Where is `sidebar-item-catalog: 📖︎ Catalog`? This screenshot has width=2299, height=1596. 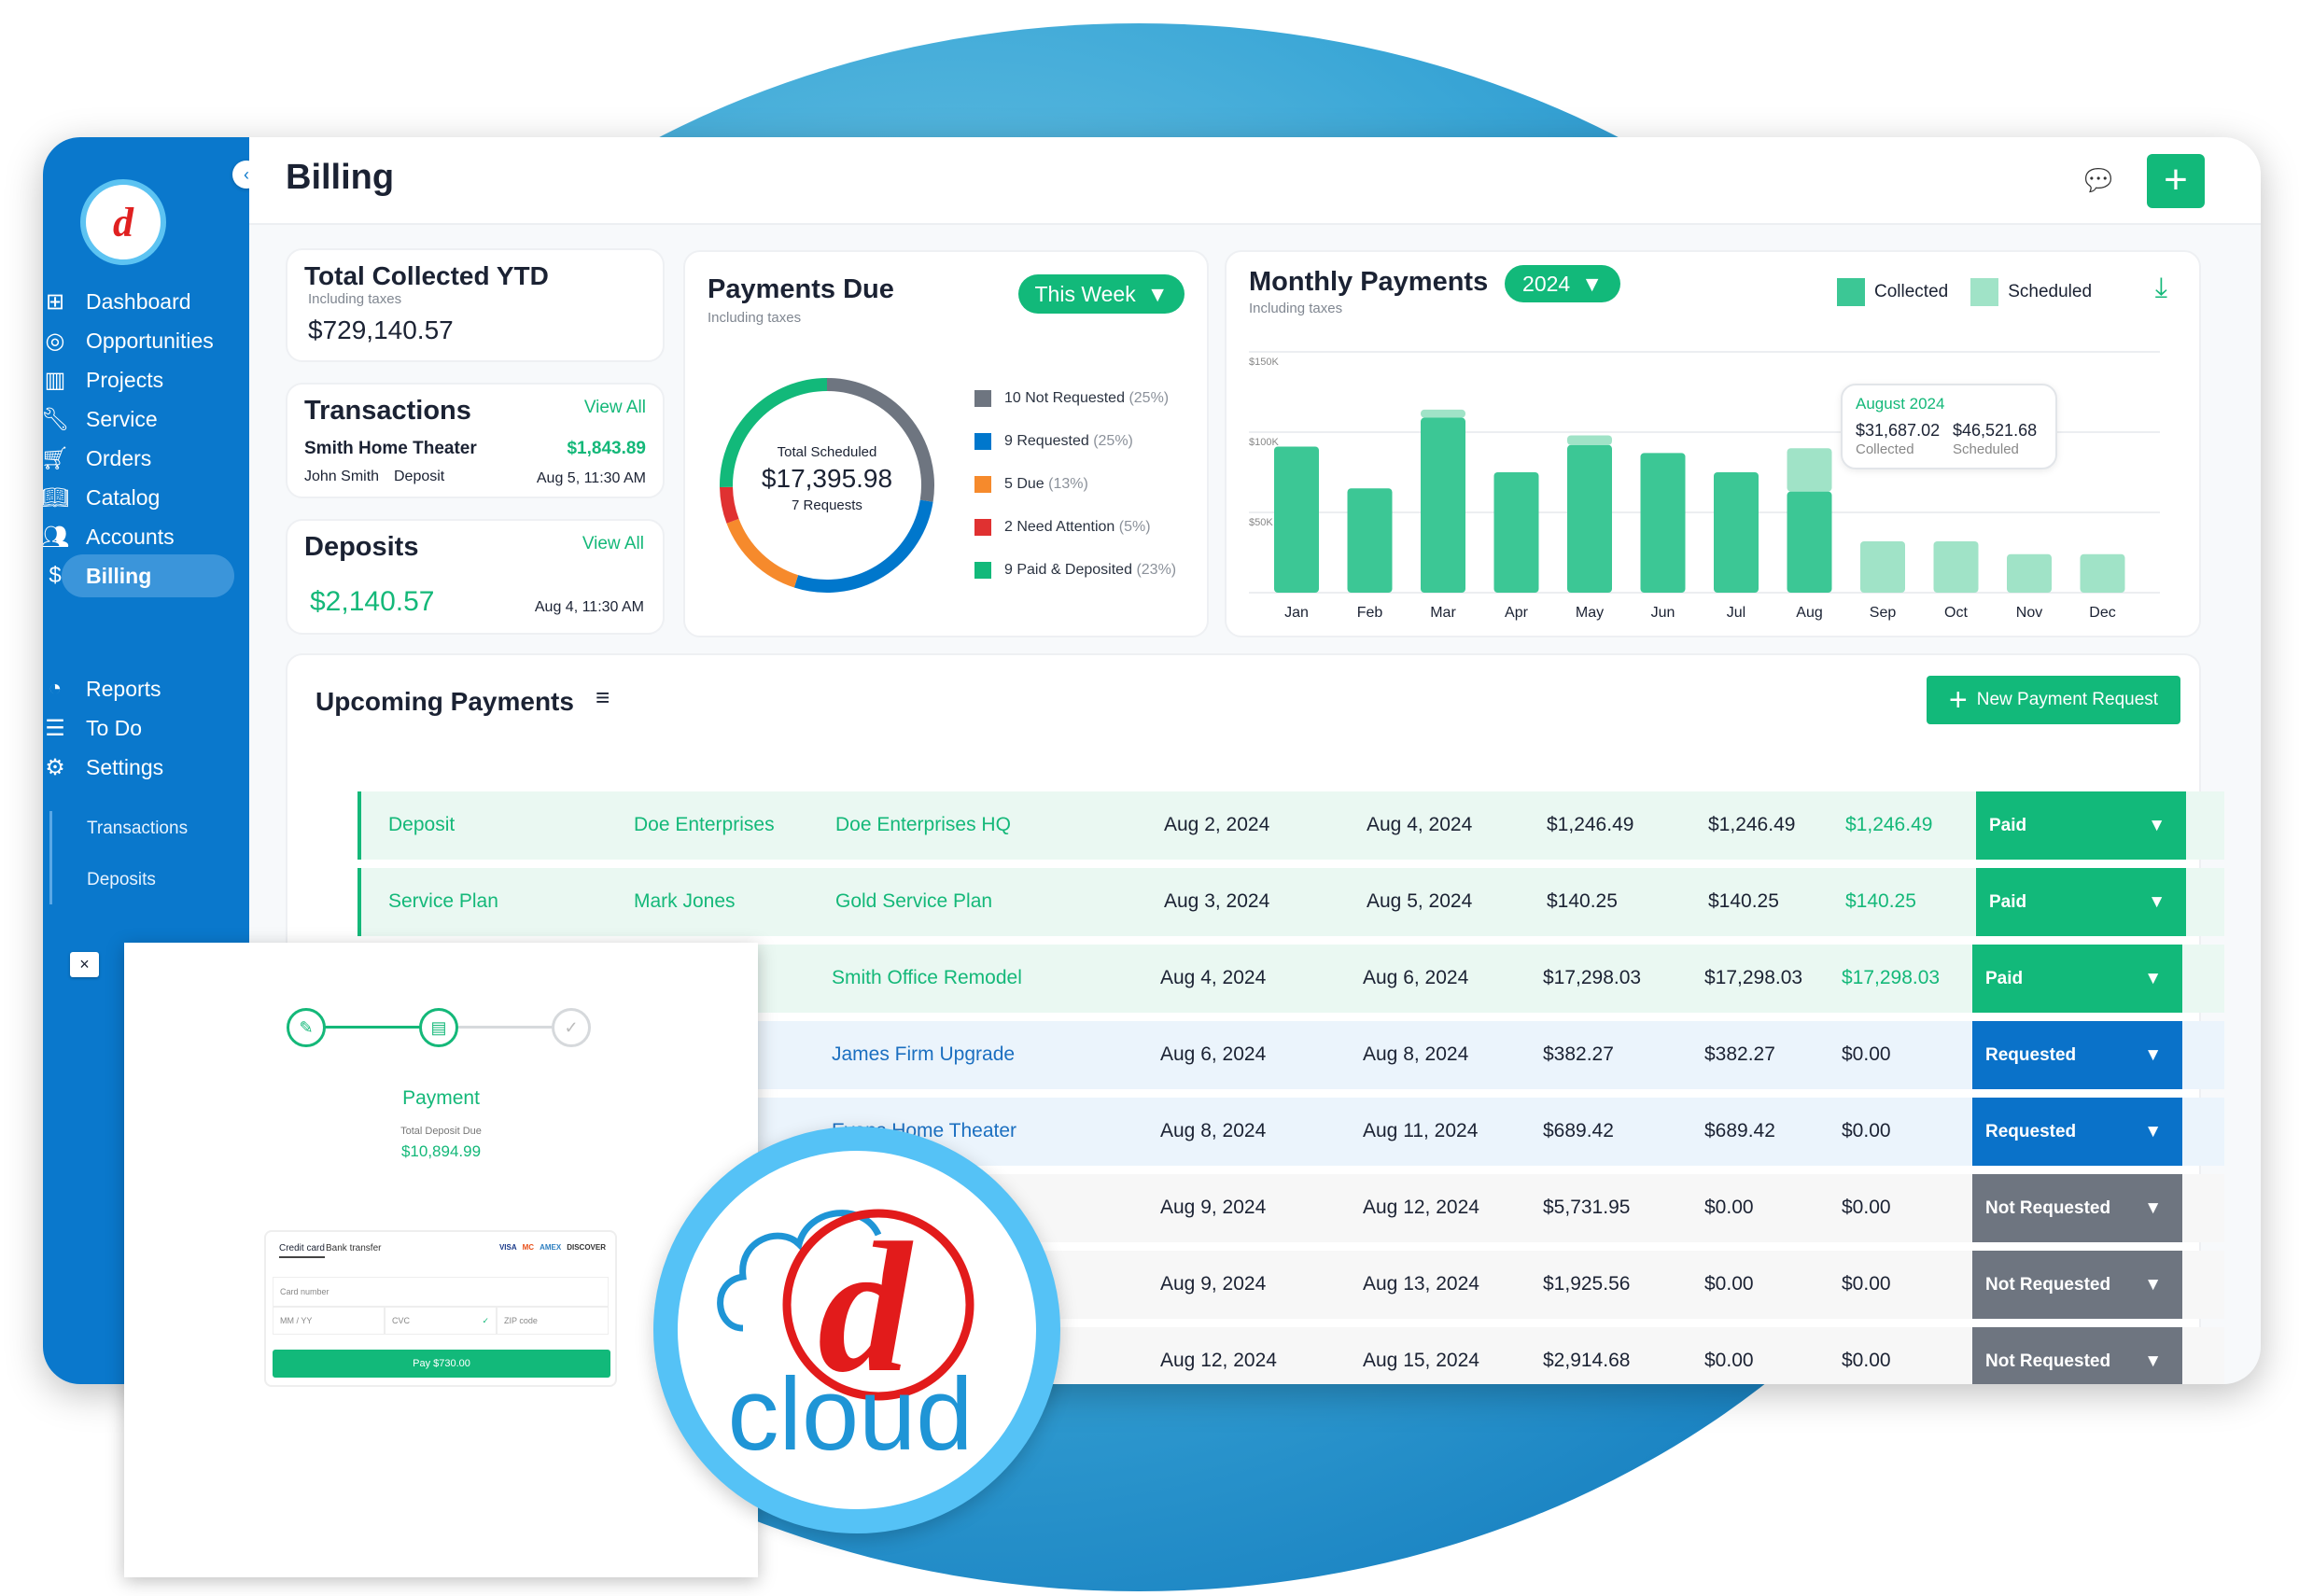
sidebar-item-catalog: 📖︎ Catalog is located at coordinates (146, 497).